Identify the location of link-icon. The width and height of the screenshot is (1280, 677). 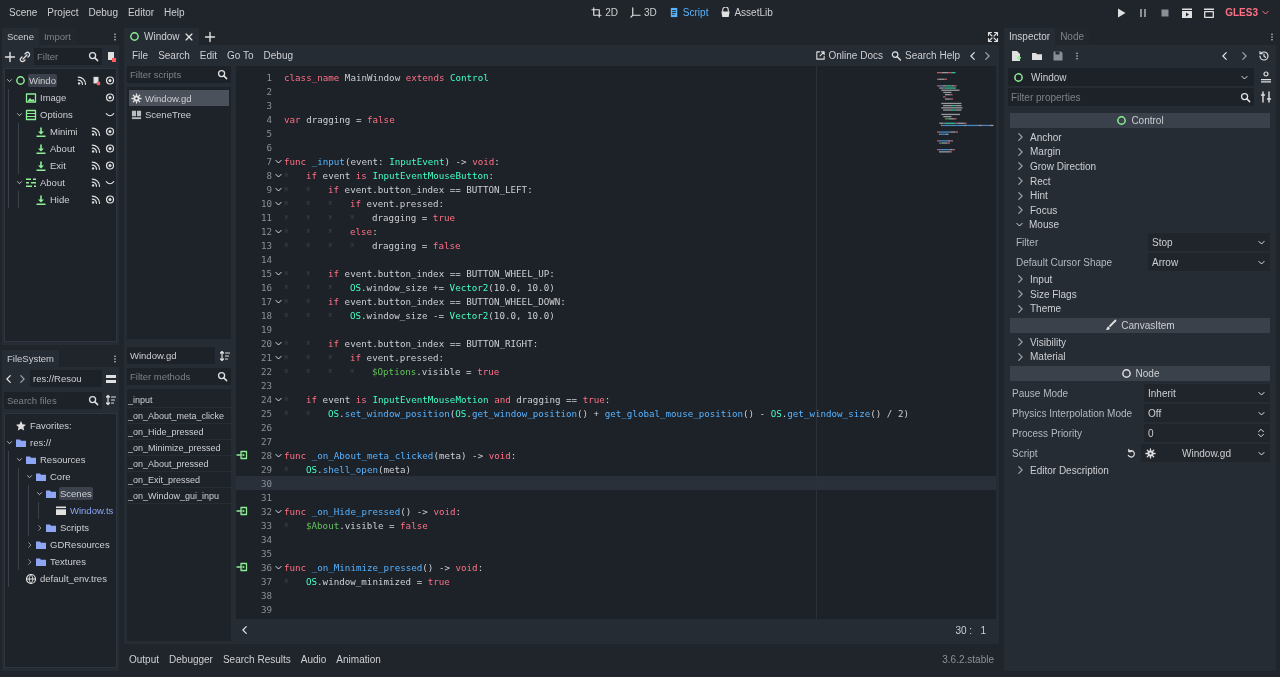
(25, 56).